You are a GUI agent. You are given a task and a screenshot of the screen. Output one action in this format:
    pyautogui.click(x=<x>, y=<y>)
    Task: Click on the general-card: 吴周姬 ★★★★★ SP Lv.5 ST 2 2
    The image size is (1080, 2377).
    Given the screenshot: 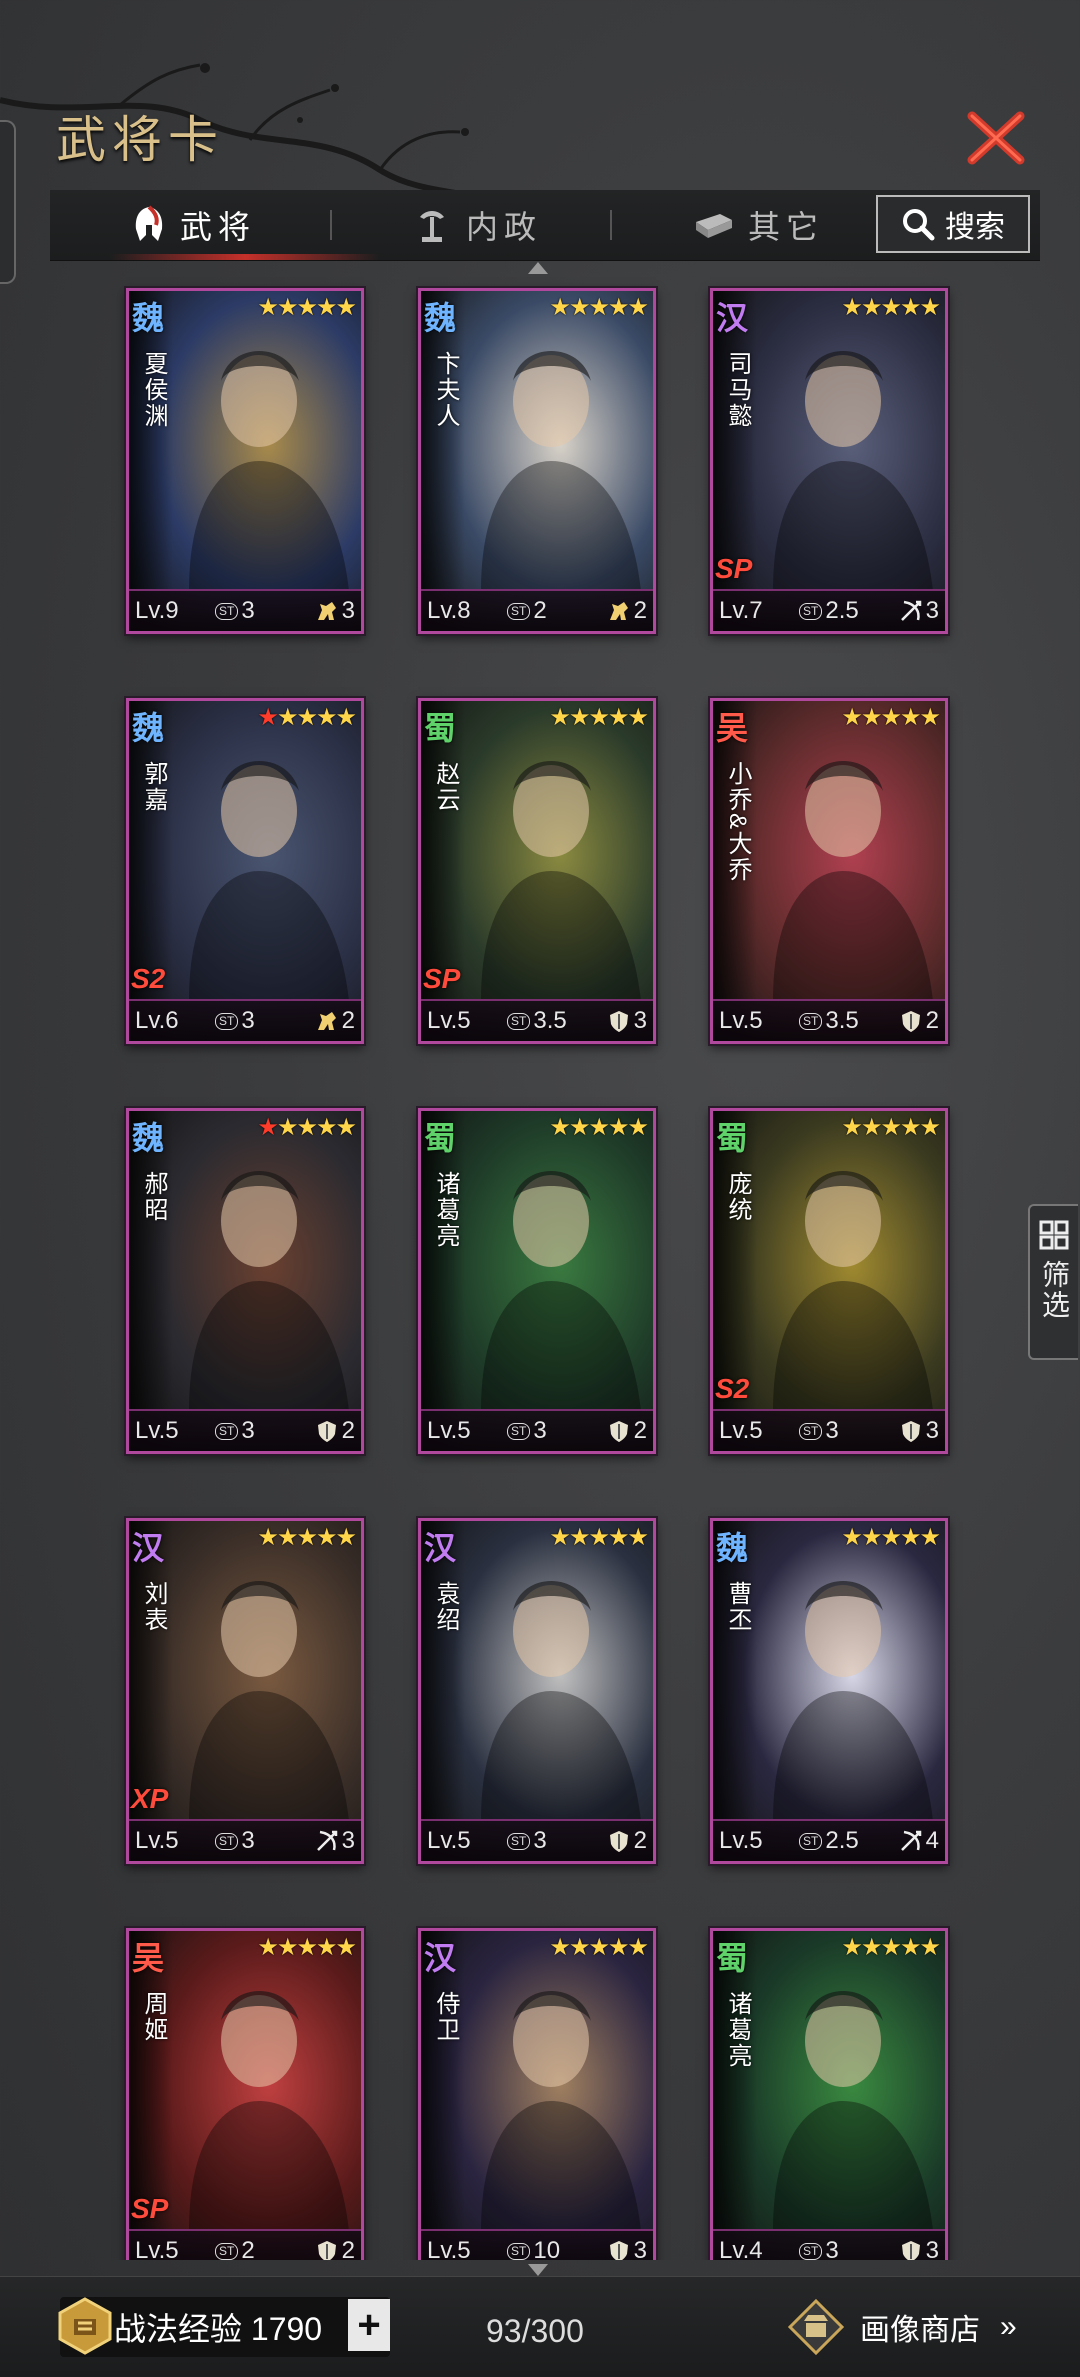 What is the action you would take?
    pyautogui.click(x=245, y=2094)
    